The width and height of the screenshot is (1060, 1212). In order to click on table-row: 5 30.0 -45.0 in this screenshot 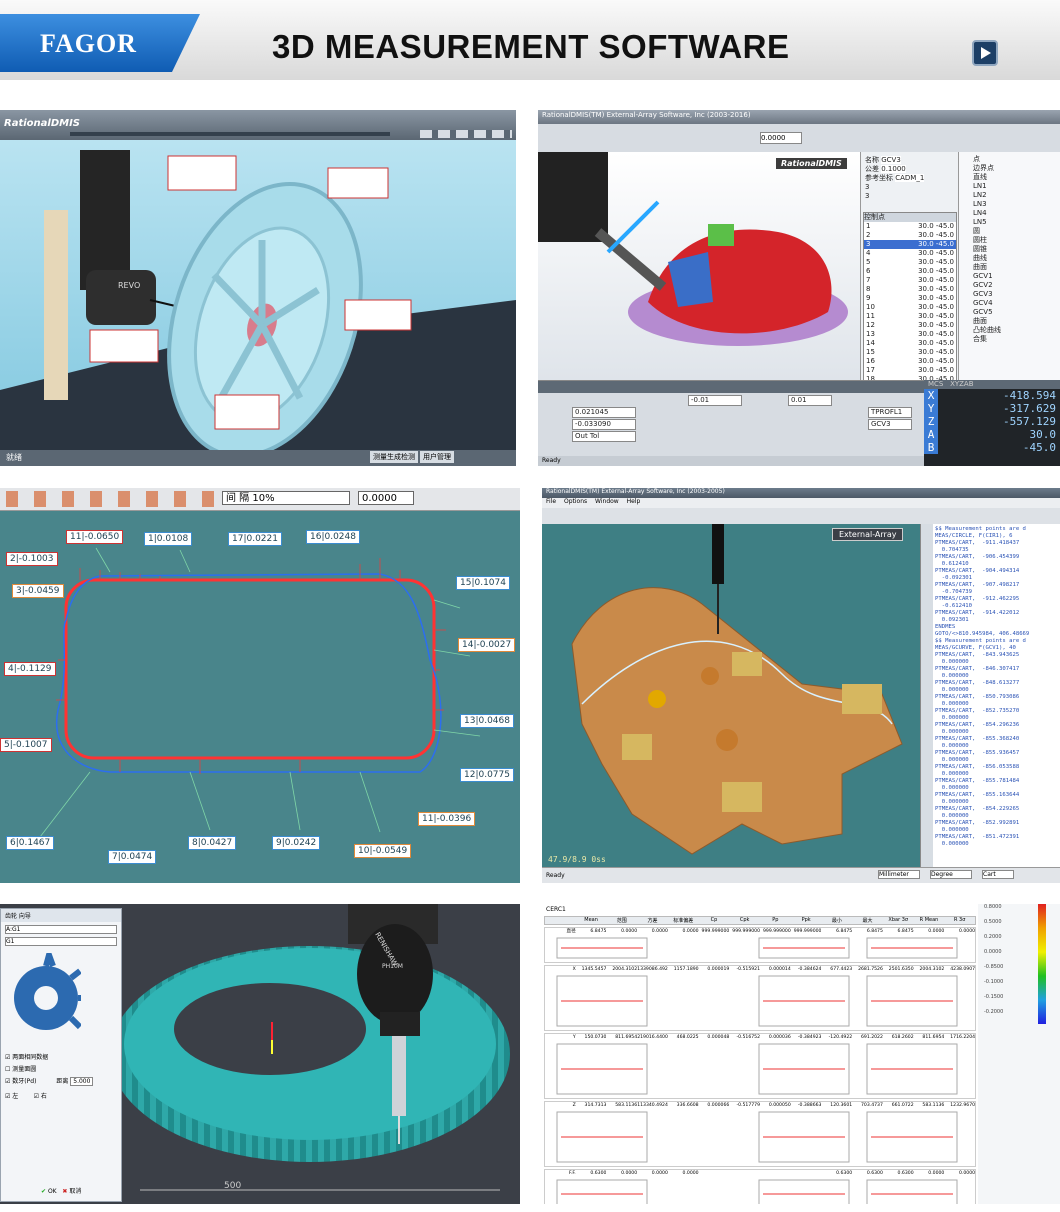, I will do `click(910, 262)`.